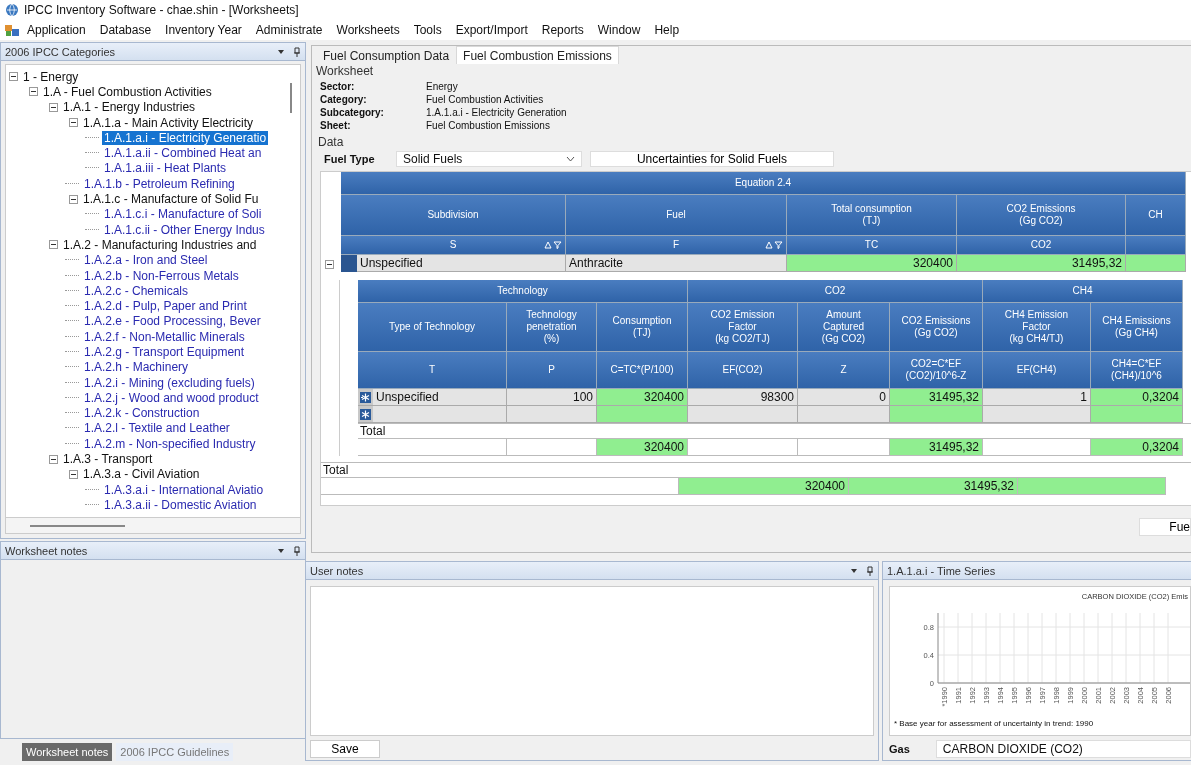 The width and height of the screenshot is (1191, 765). I want to click on tree-item: 1.A.1 - Energy Industries, so click(129, 107).